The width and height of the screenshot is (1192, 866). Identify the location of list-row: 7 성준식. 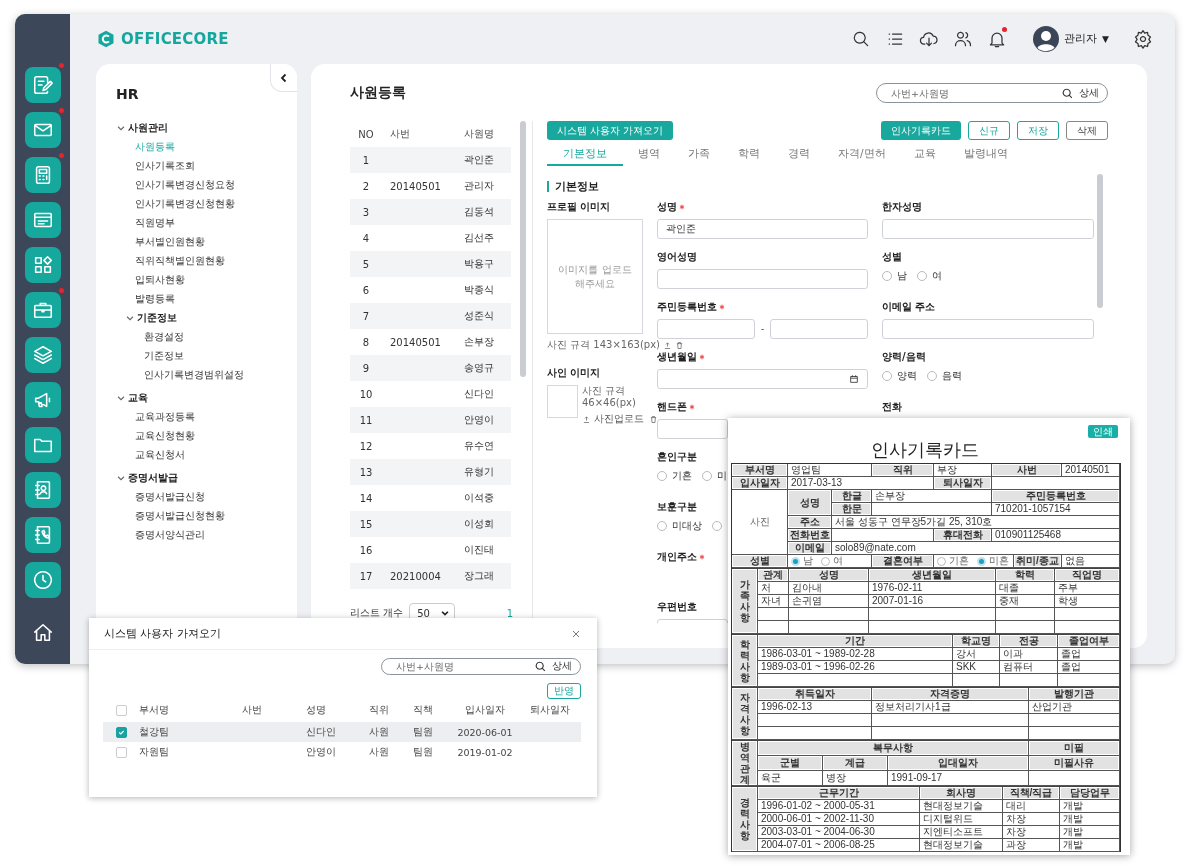
(430, 316).